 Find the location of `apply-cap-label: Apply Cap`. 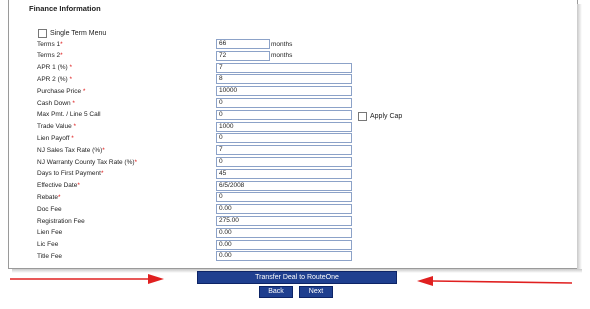

apply-cap-label: Apply Cap is located at coordinates (386, 116).